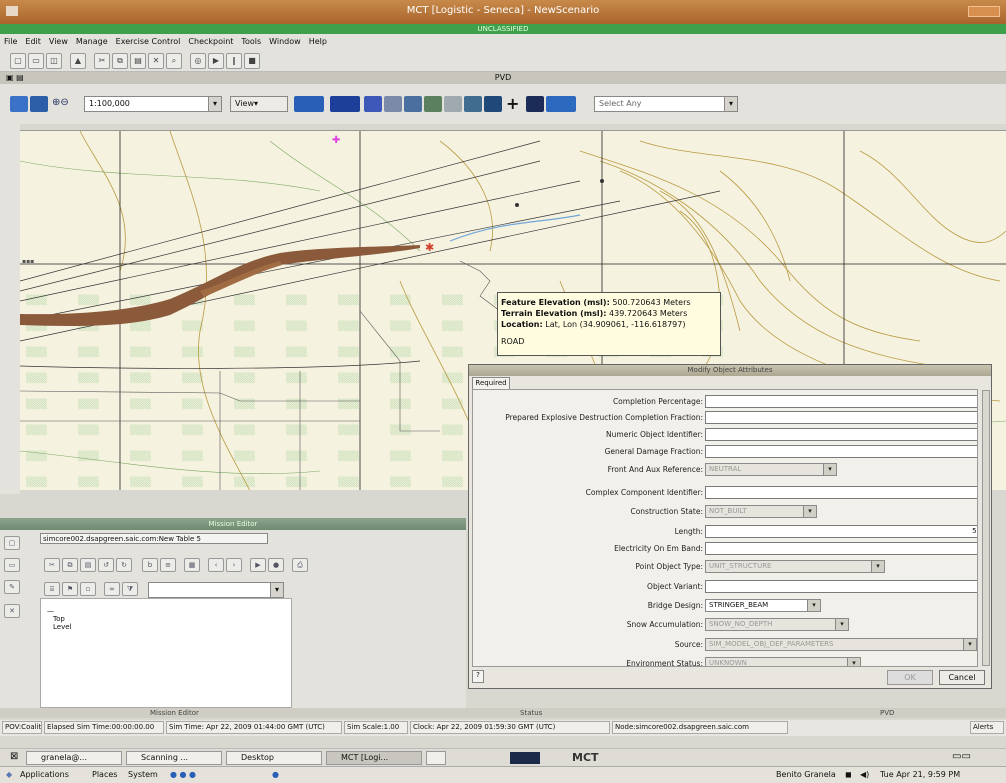 This screenshot has height=783, width=1006. I want to click on align-icon: ≡, so click(168, 565).